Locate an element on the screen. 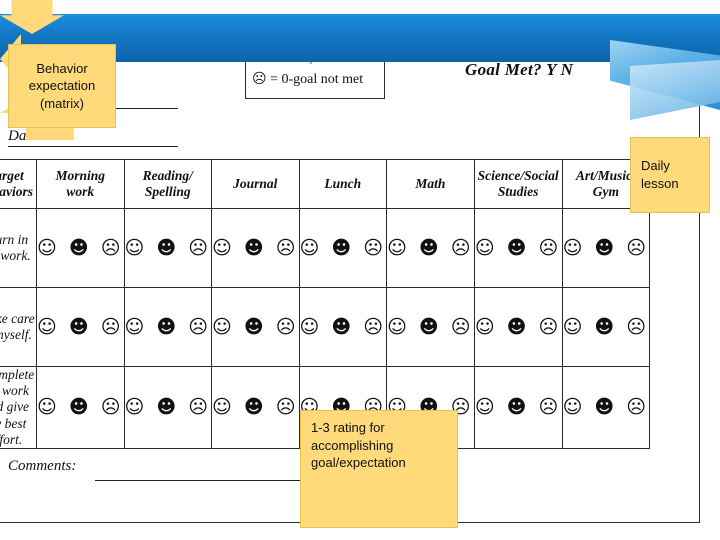  col-header-math: Math is located at coordinates (430, 184).